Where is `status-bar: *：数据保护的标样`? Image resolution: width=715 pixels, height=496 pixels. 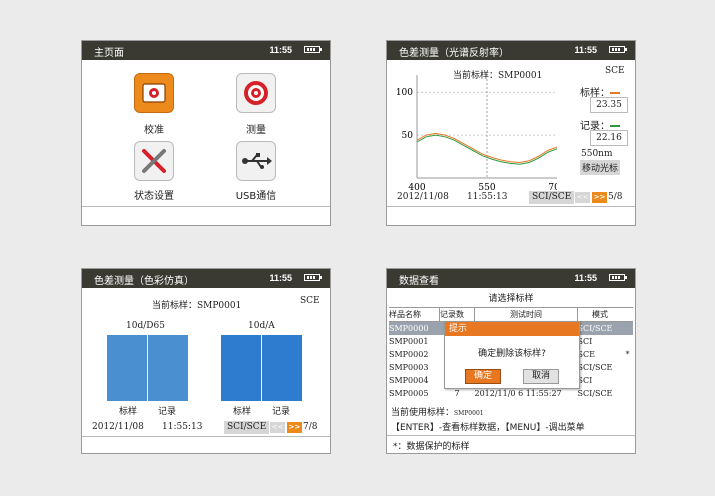
status-bar: *：数据保护的标样 is located at coordinates (511, 444).